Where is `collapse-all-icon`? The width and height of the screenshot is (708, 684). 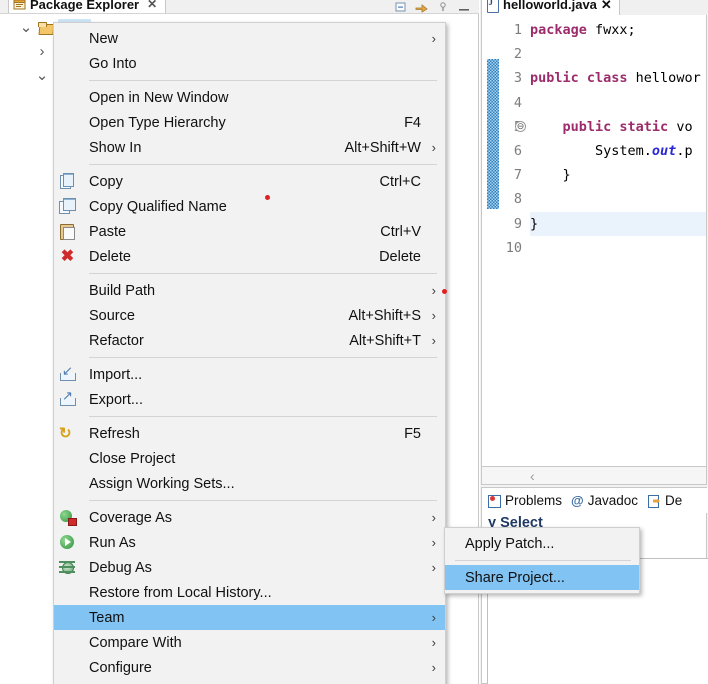
collapse-all-icon is located at coordinates (401, 6).